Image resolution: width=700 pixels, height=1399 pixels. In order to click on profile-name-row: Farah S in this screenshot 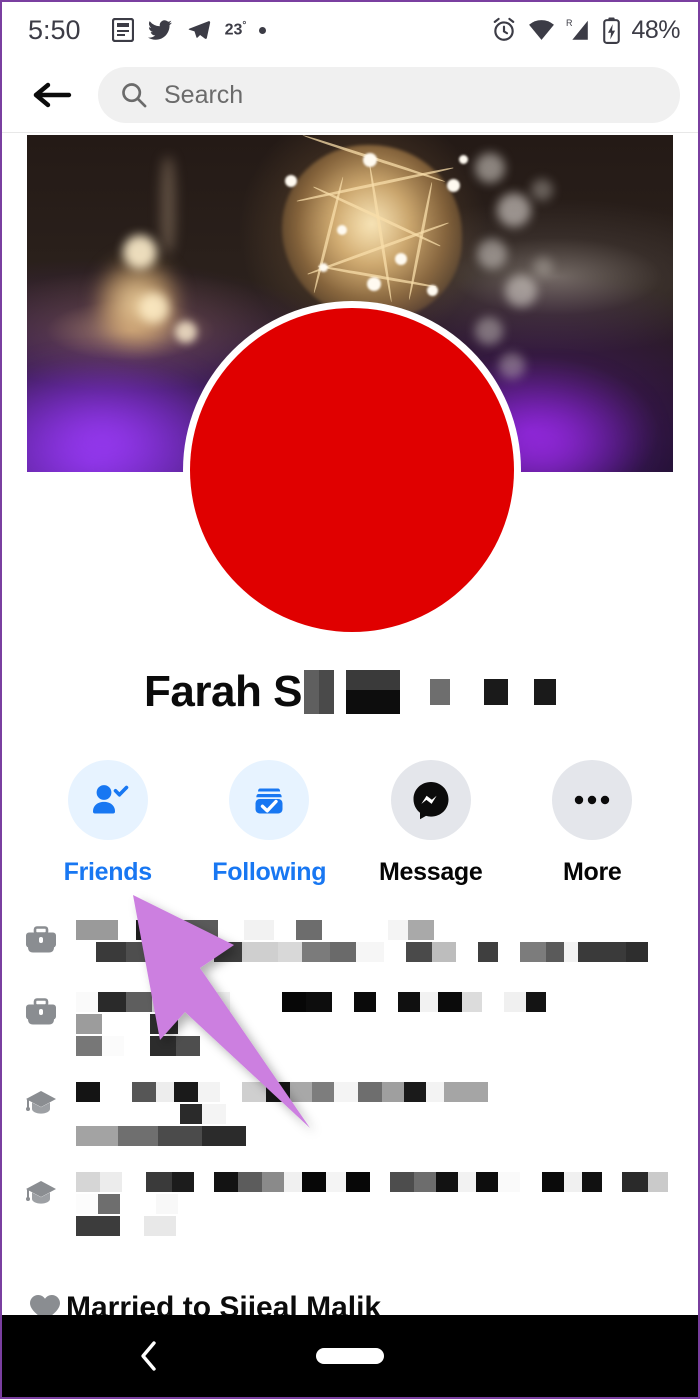, I will do `click(350, 692)`.